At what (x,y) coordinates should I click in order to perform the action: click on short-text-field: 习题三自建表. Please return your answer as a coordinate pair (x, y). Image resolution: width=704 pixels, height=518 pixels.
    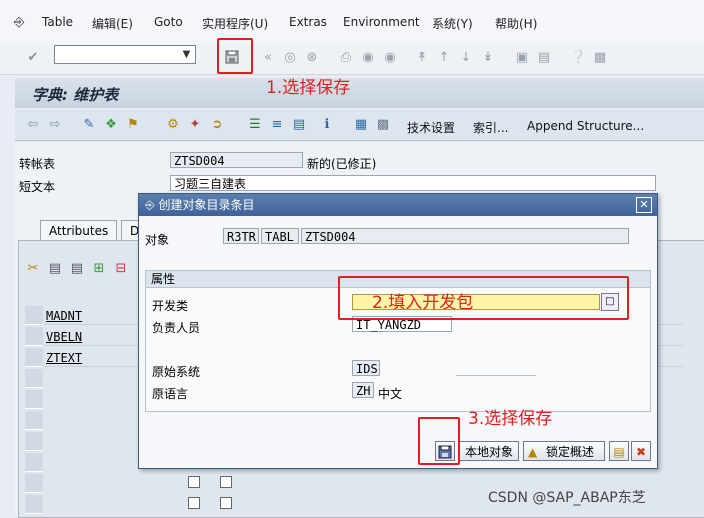
    Looking at the image, I should click on (413, 183).